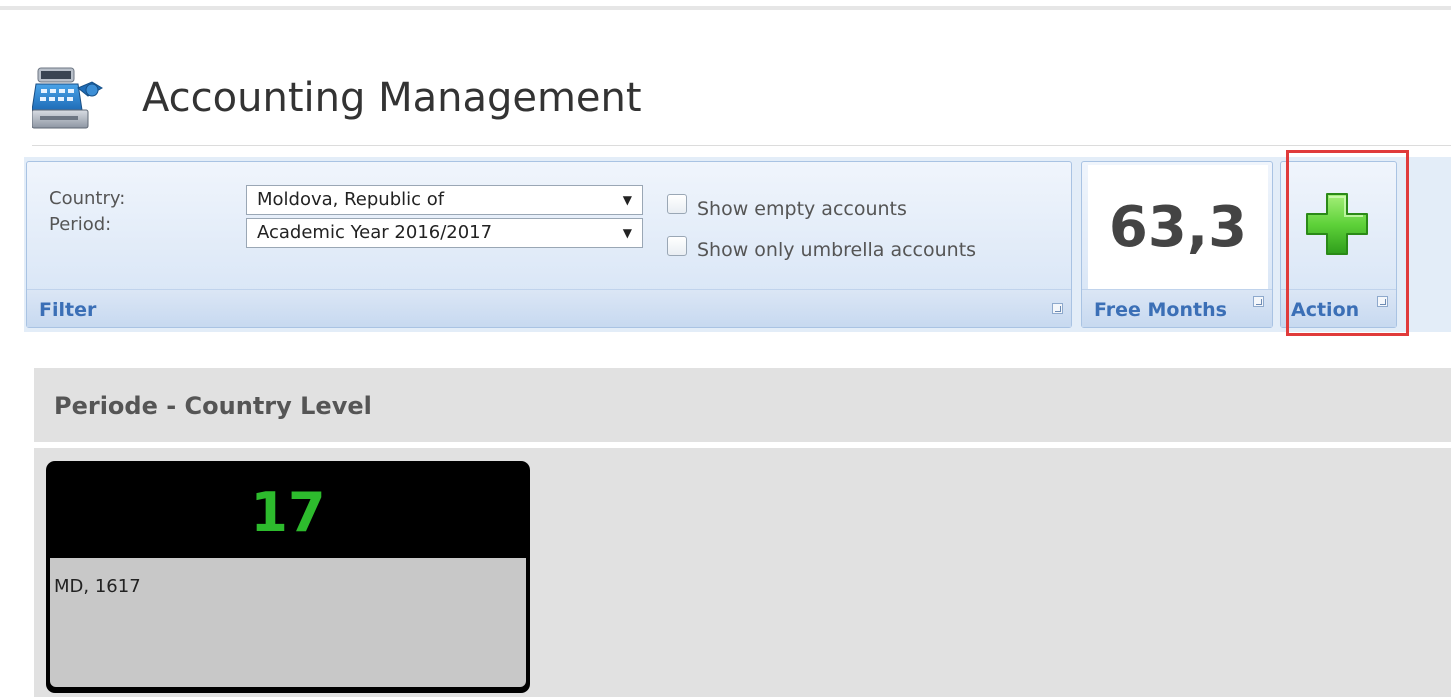  Describe the element at coordinates (742, 405) in the screenshot. I see `period-section-header: Periode - Country Level` at that location.